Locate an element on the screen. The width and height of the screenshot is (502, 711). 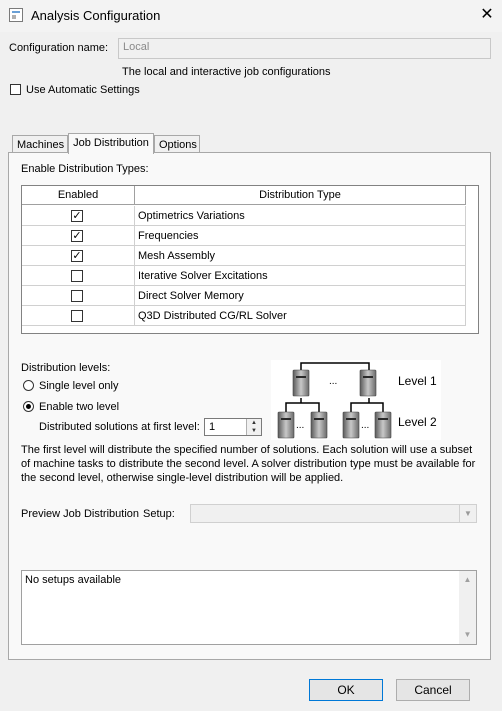
distribution-type-cell: Optimetrics Variations is located at coordinates (300, 216).